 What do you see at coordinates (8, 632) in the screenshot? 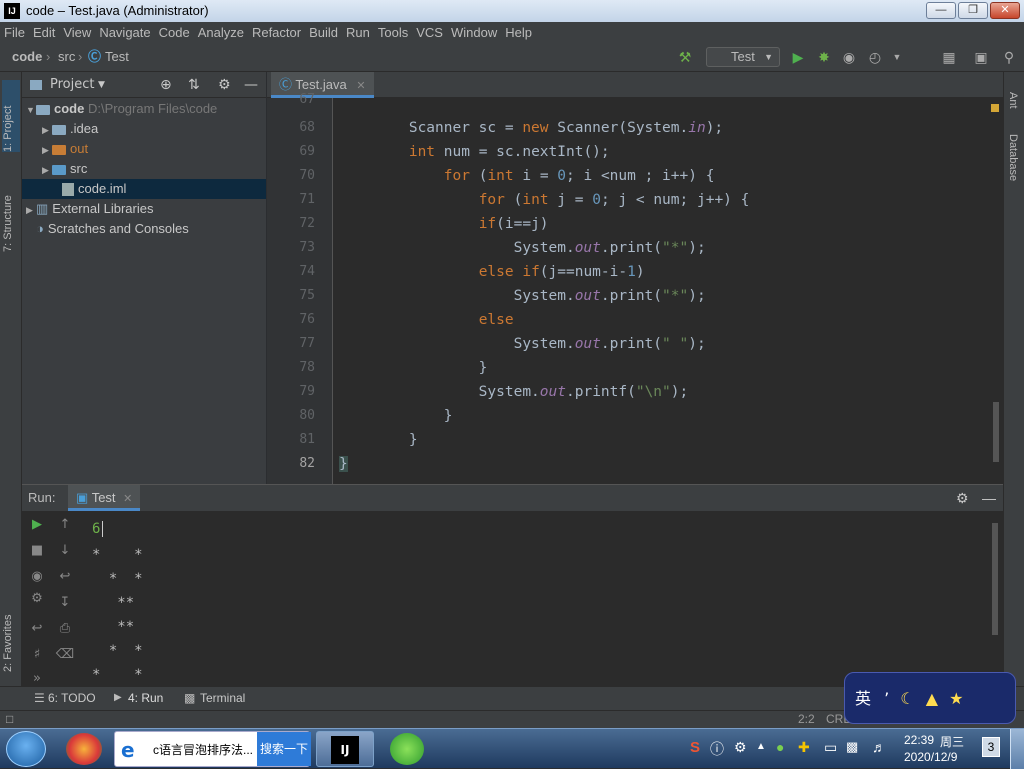
I see `tab-favorites: 2: Favorites` at bounding box center [8, 632].